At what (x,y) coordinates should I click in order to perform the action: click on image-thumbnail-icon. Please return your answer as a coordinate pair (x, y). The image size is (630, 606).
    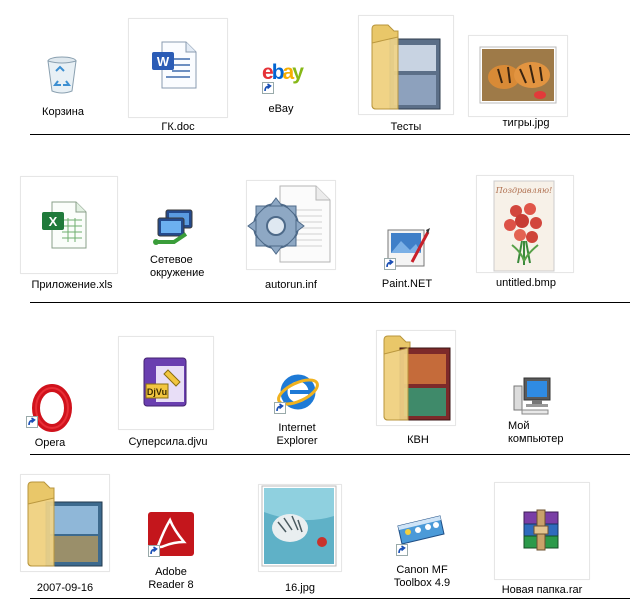
    Looking at the image, I should click on (299, 528).